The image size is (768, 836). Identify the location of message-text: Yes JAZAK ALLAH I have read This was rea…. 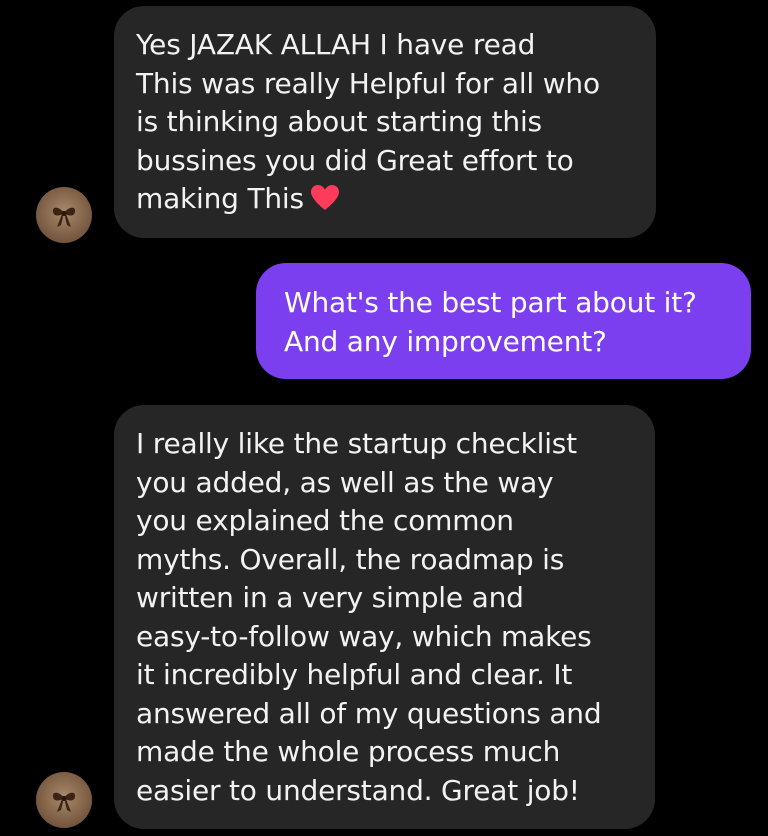
(368, 121).